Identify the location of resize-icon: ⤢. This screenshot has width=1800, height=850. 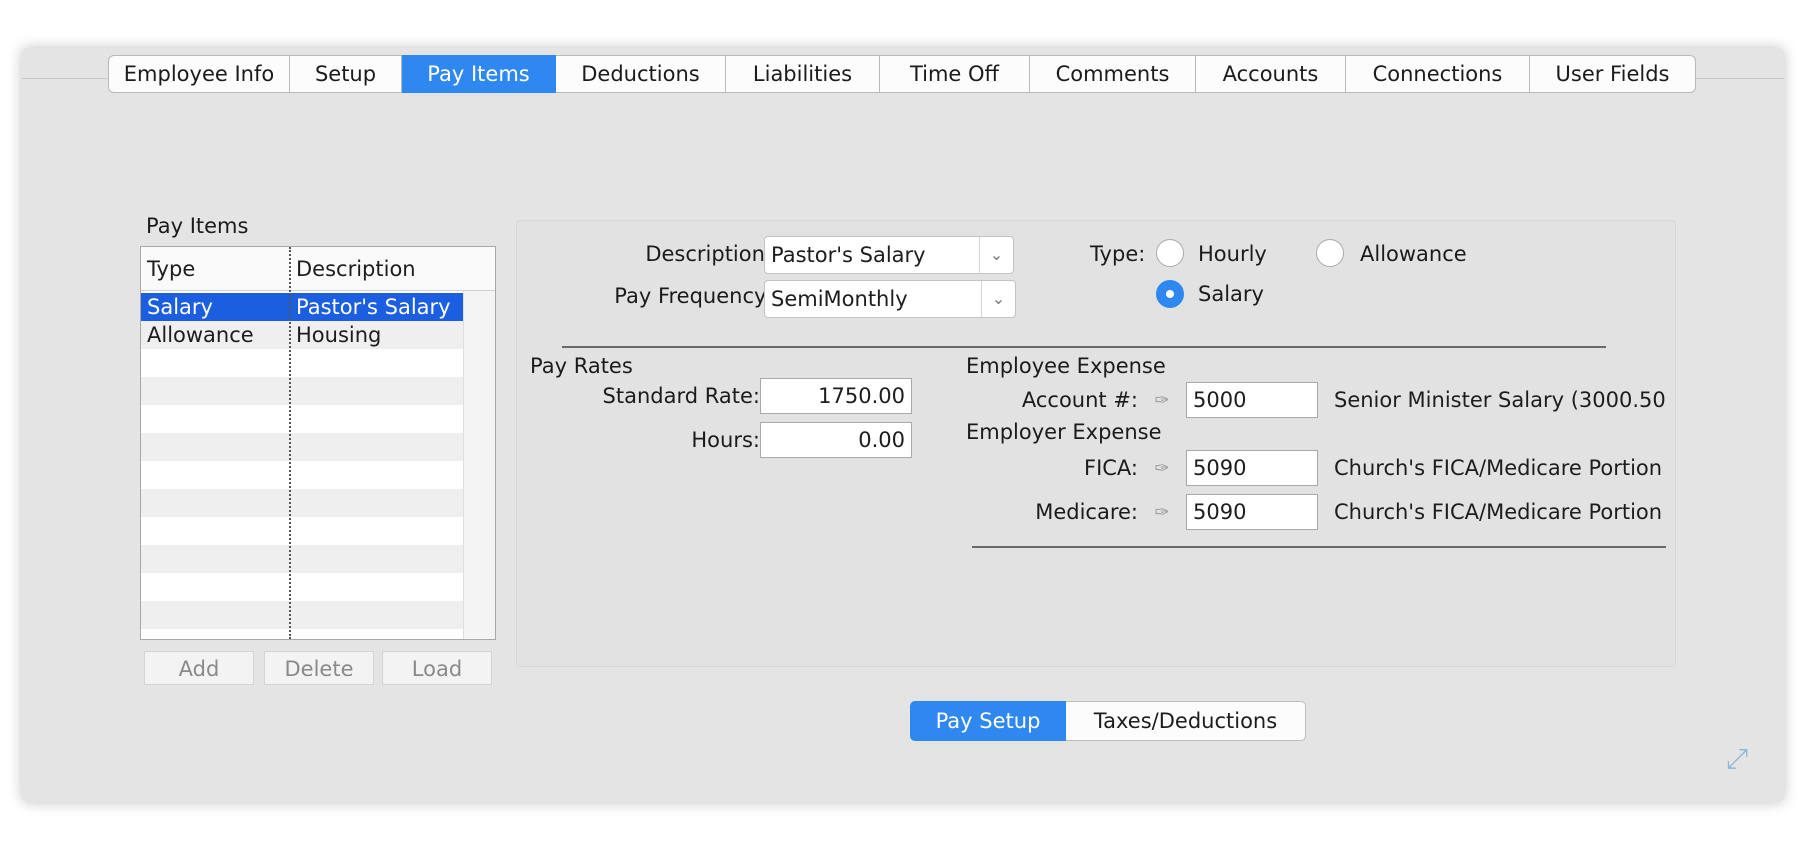
(1737, 759).